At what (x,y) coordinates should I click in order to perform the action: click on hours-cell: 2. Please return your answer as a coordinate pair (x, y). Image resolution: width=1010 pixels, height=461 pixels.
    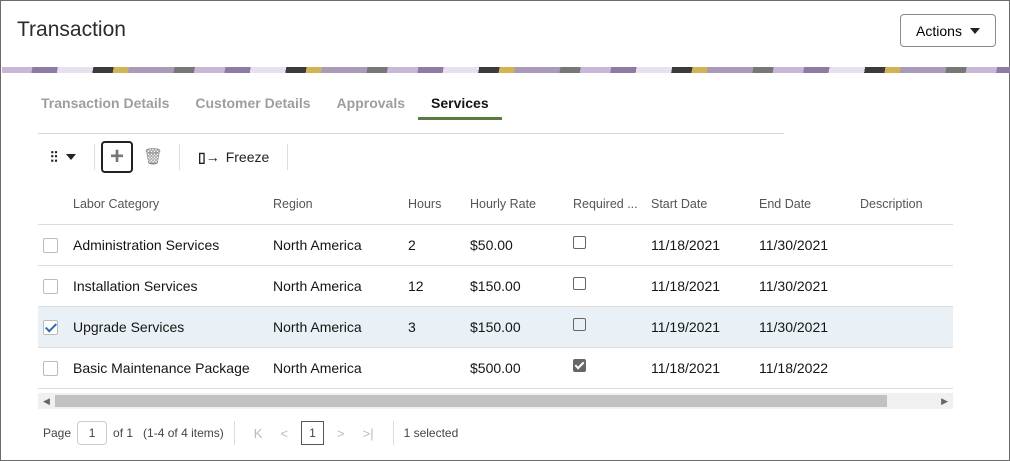
    Looking at the image, I should click on (439, 245).